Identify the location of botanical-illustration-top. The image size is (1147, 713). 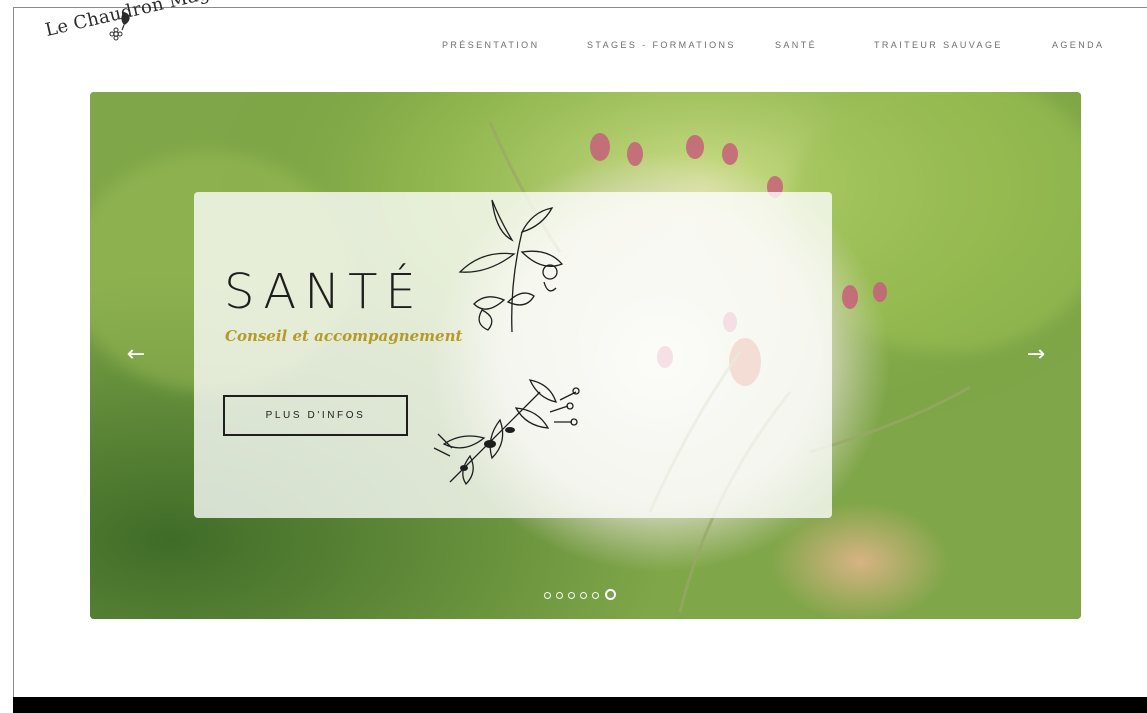
(511, 266).